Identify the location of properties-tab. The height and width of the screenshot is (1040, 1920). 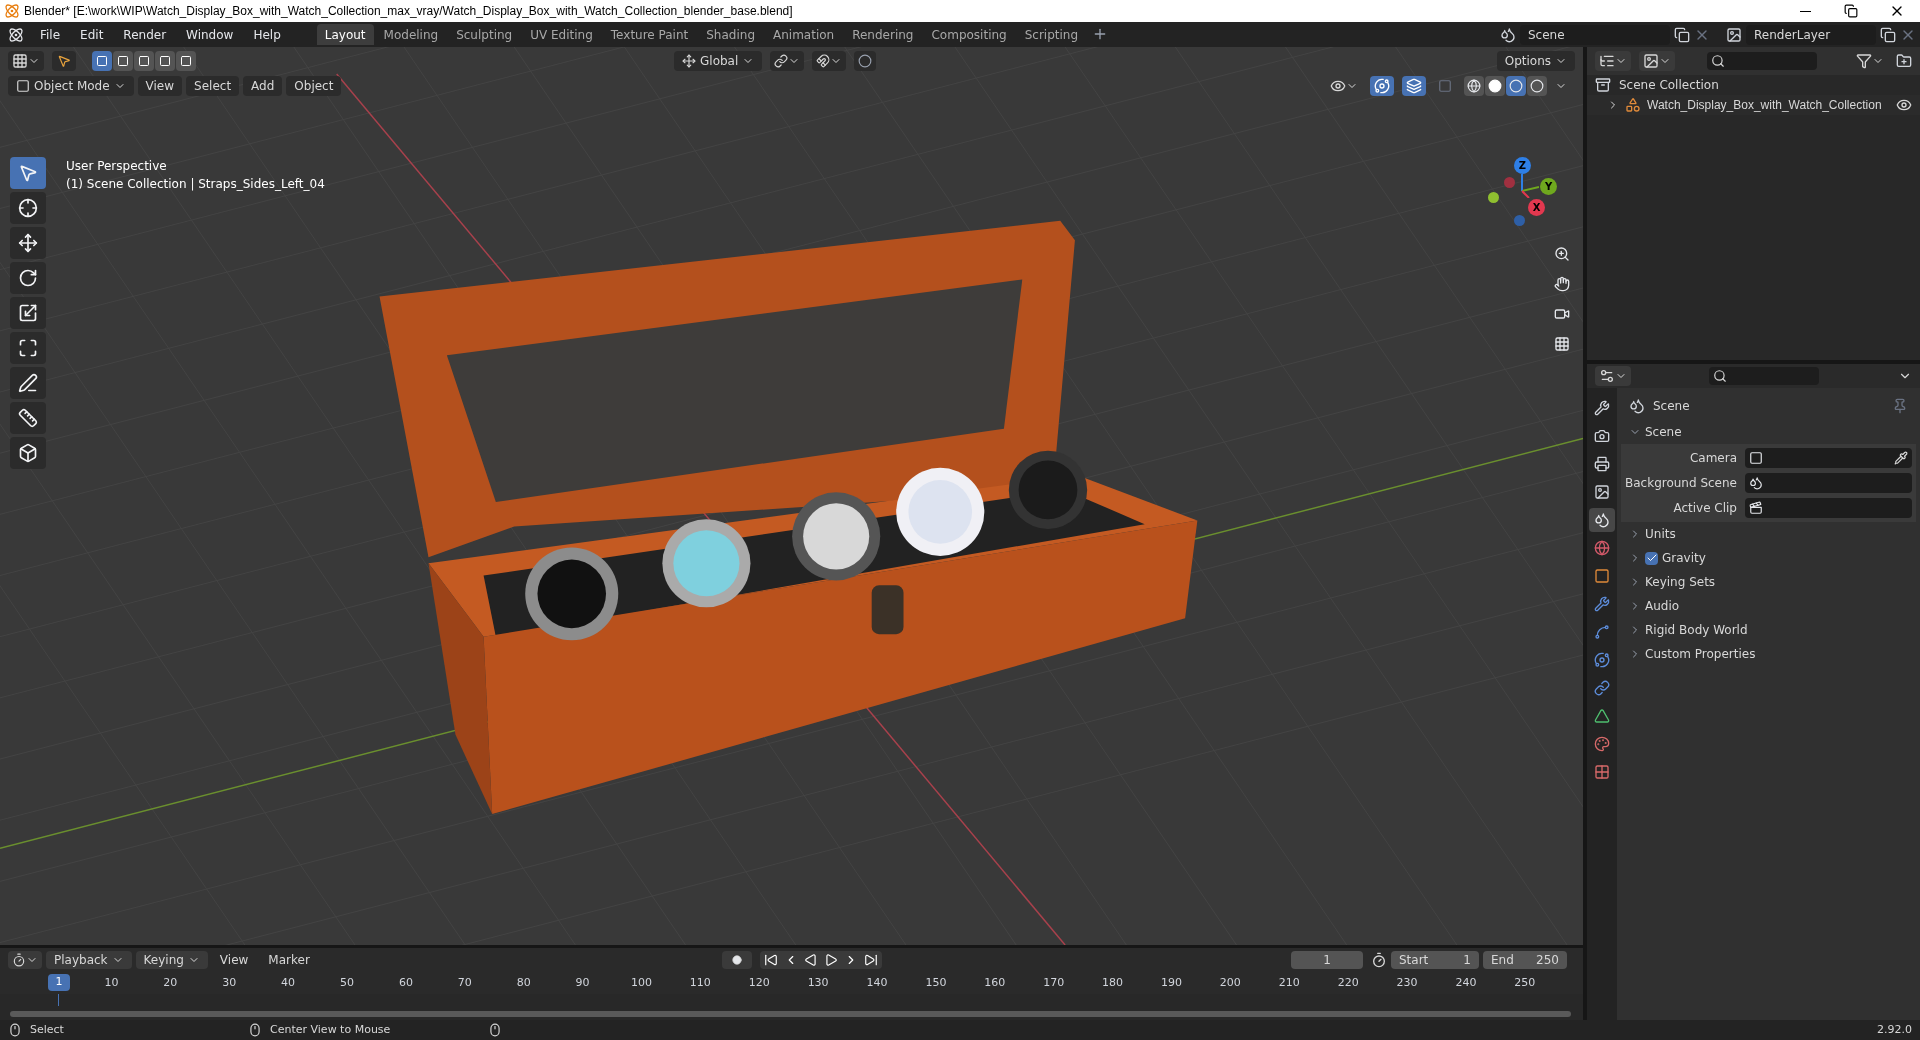
(1602, 520).